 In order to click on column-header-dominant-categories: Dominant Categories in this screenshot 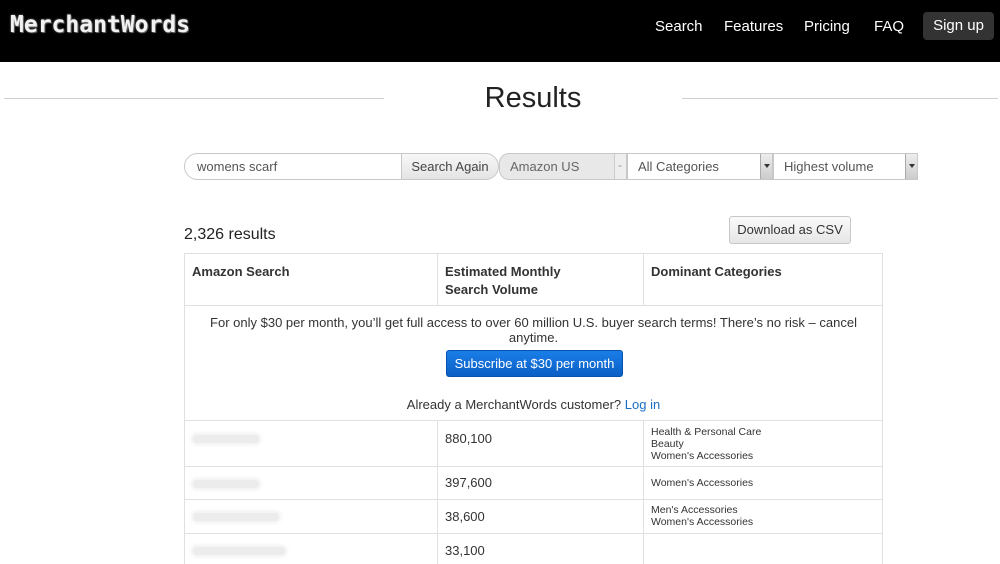, I will do `click(716, 271)`.